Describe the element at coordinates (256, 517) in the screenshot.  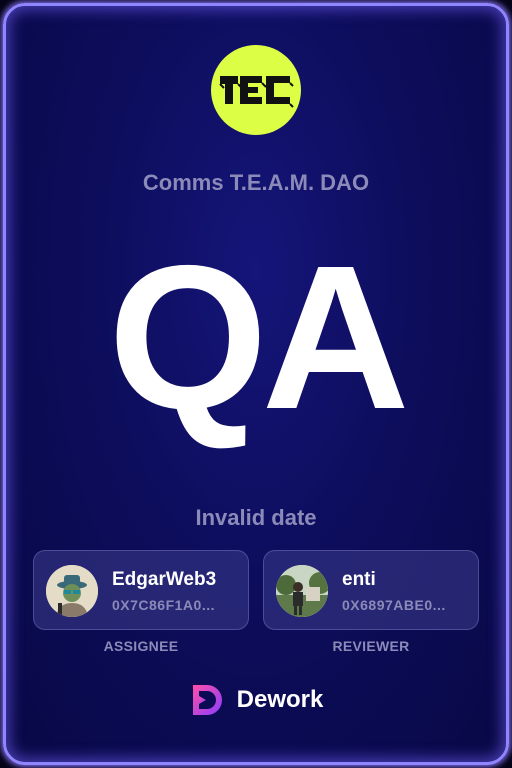
I see `task-date: Invalid date` at that location.